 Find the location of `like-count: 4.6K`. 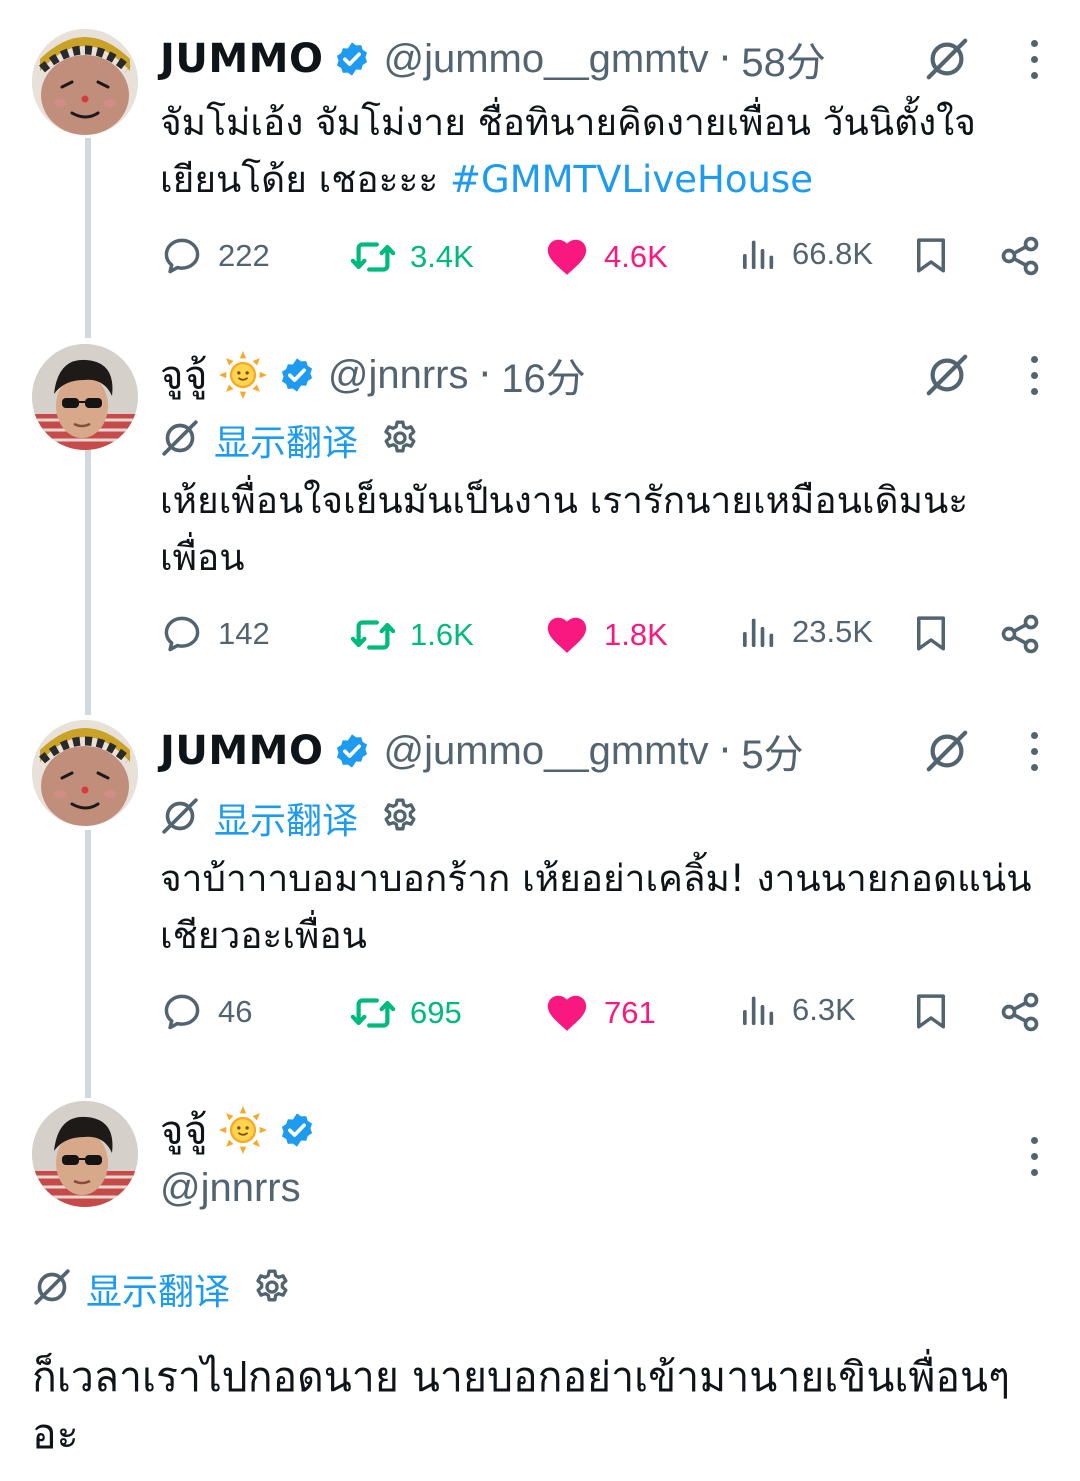

like-count: 4.6K is located at coordinates (636, 256).